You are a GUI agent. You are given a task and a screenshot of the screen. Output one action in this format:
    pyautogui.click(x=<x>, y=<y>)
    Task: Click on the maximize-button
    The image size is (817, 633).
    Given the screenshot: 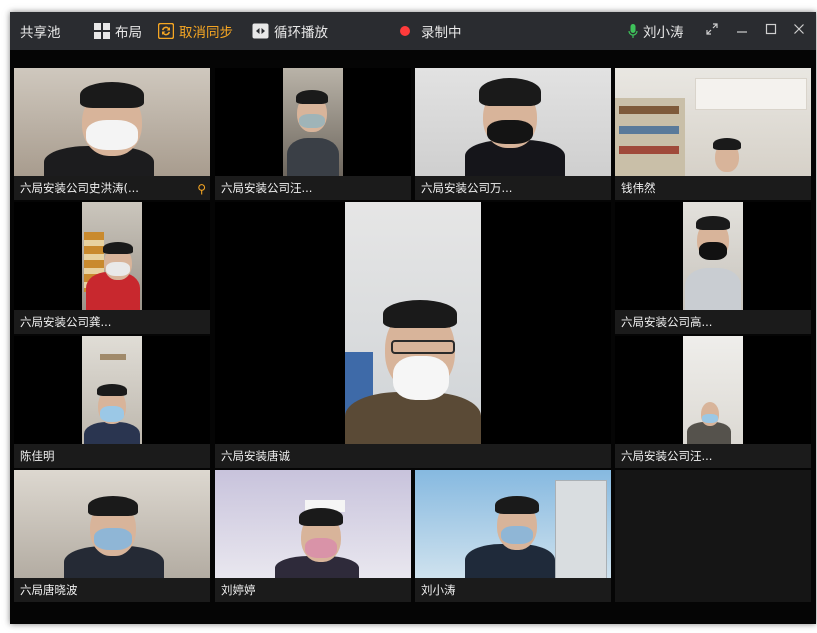 What is the action you would take?
    pyautogui.click(x=771, y=29)
    